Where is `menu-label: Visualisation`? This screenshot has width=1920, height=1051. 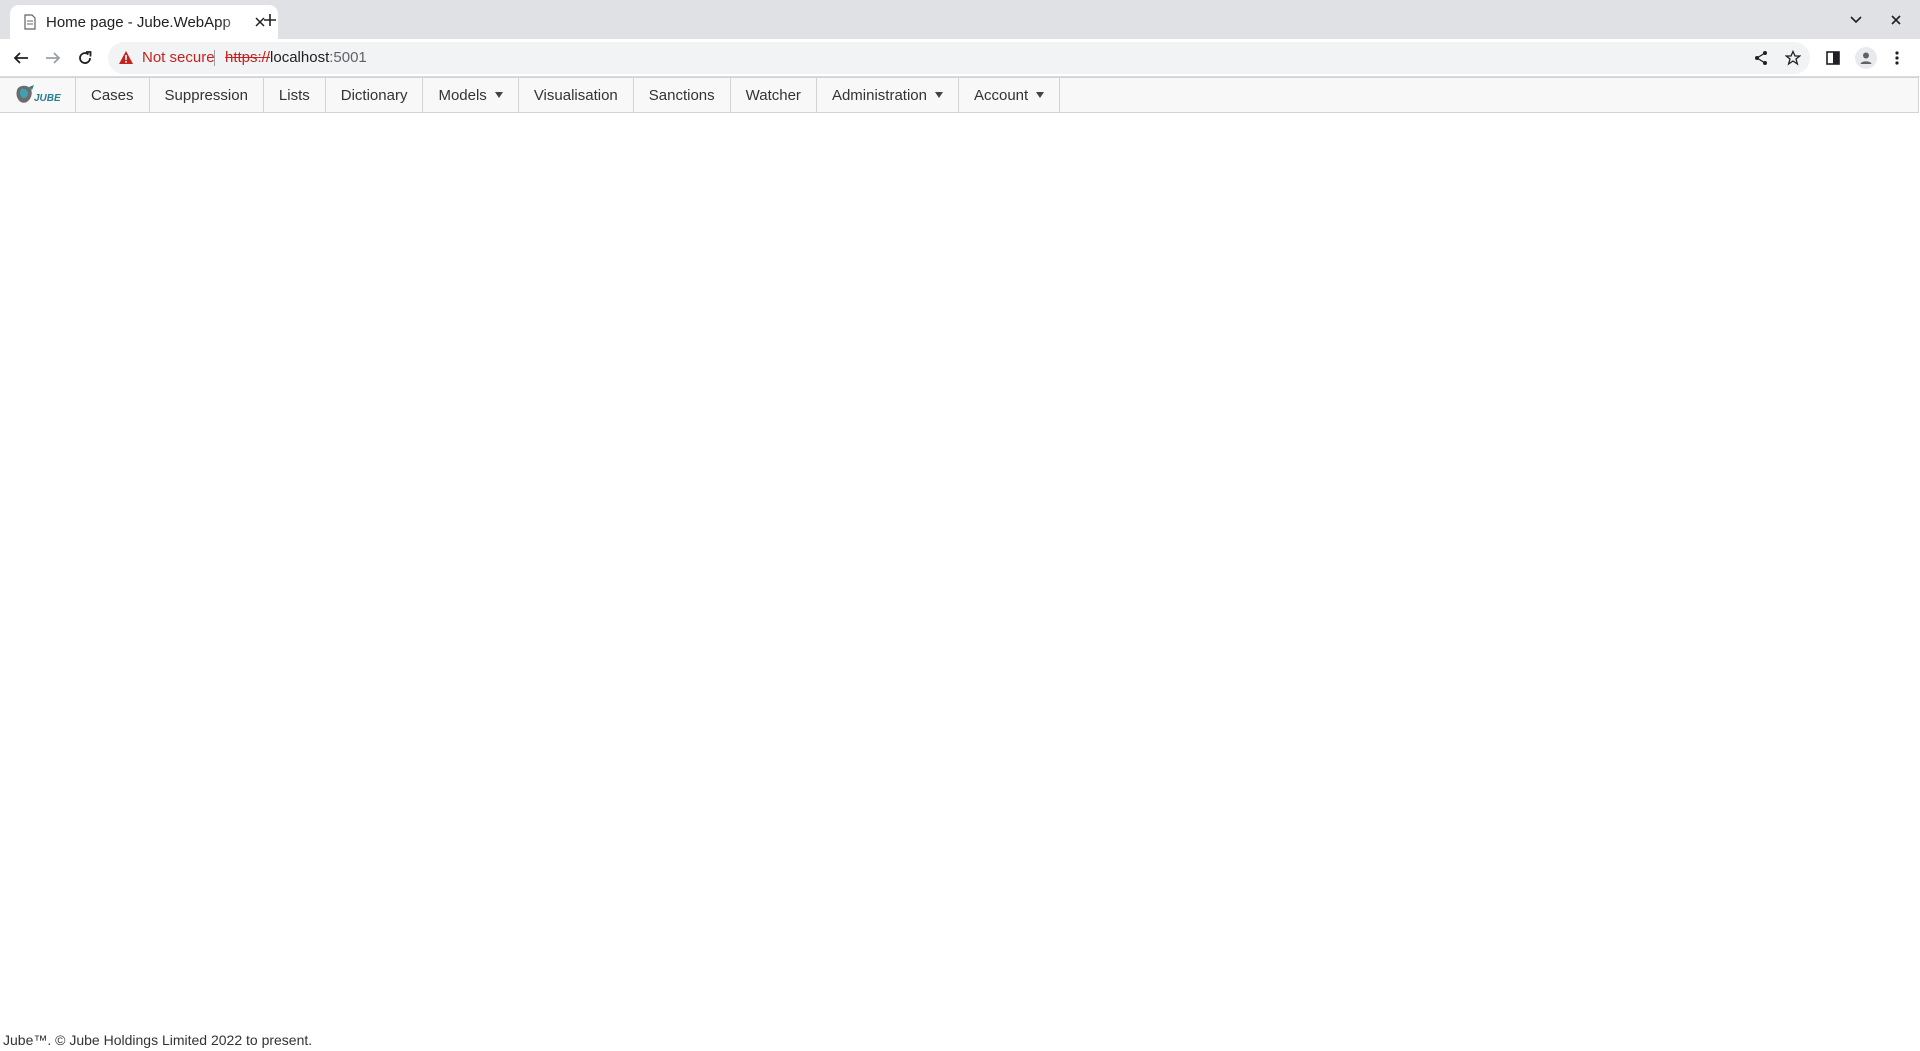 menu-label: Visualisation is located at coordinates (575, 95).